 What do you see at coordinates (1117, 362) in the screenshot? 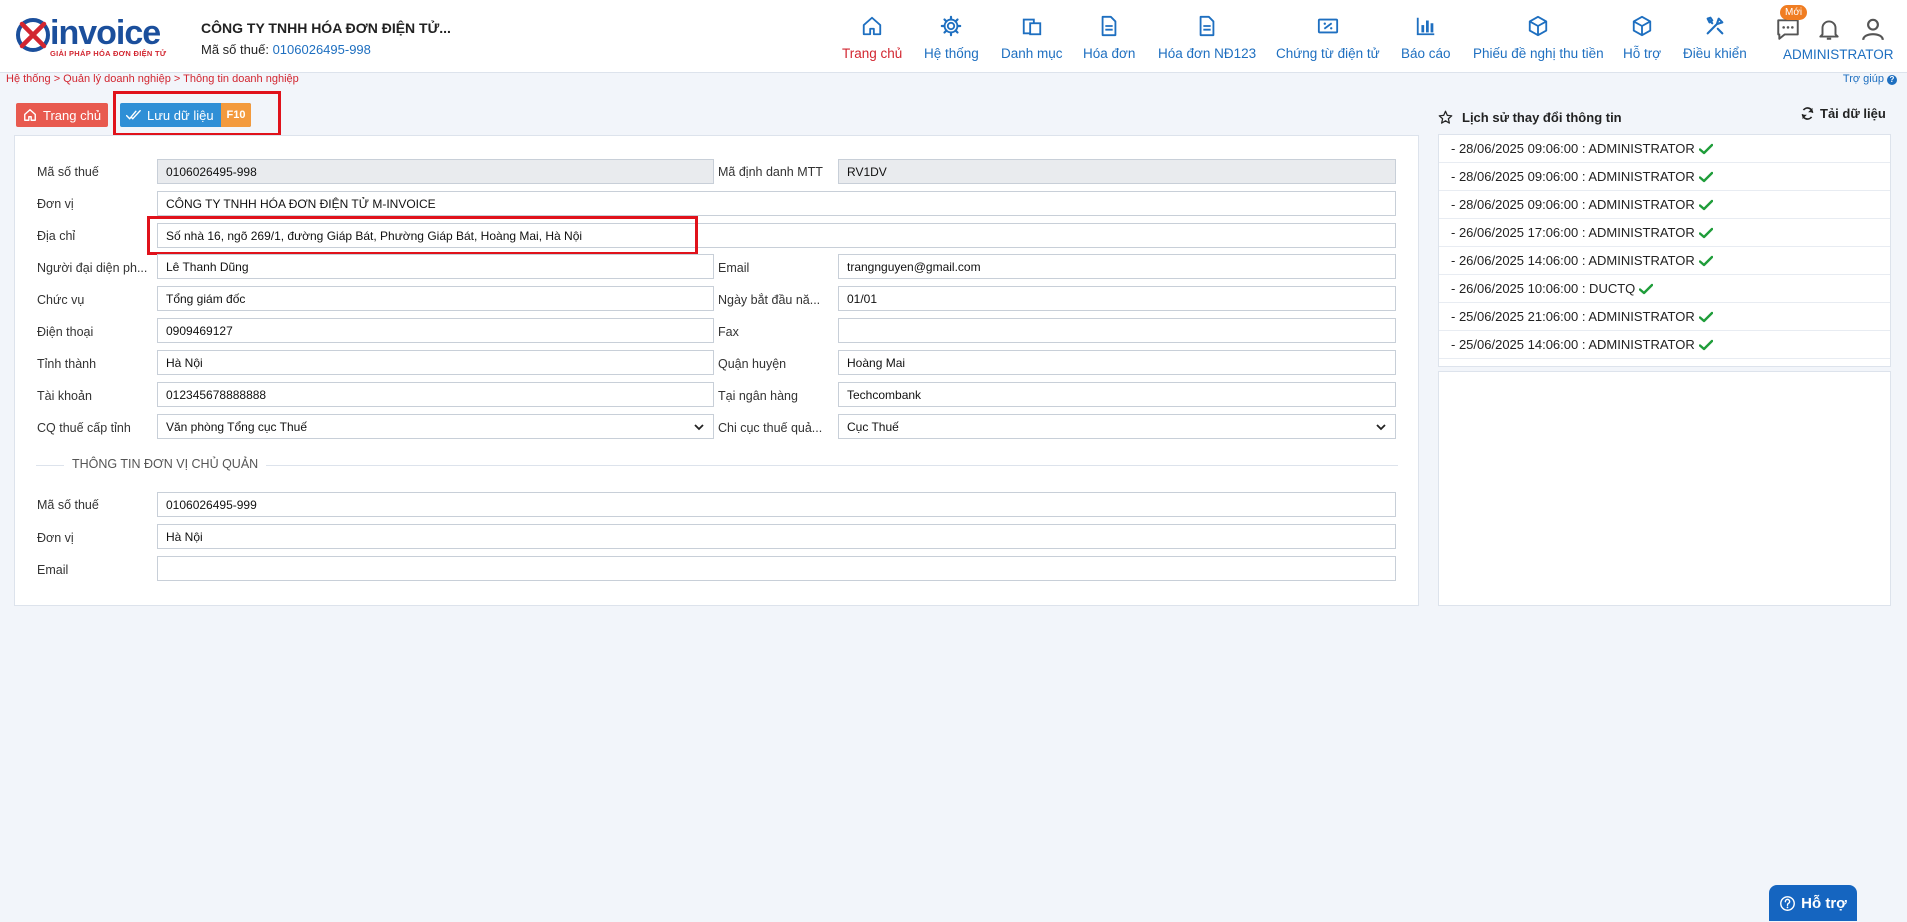
I see `district-field: Hoàng Mai` at bounding box center [1117, 362].